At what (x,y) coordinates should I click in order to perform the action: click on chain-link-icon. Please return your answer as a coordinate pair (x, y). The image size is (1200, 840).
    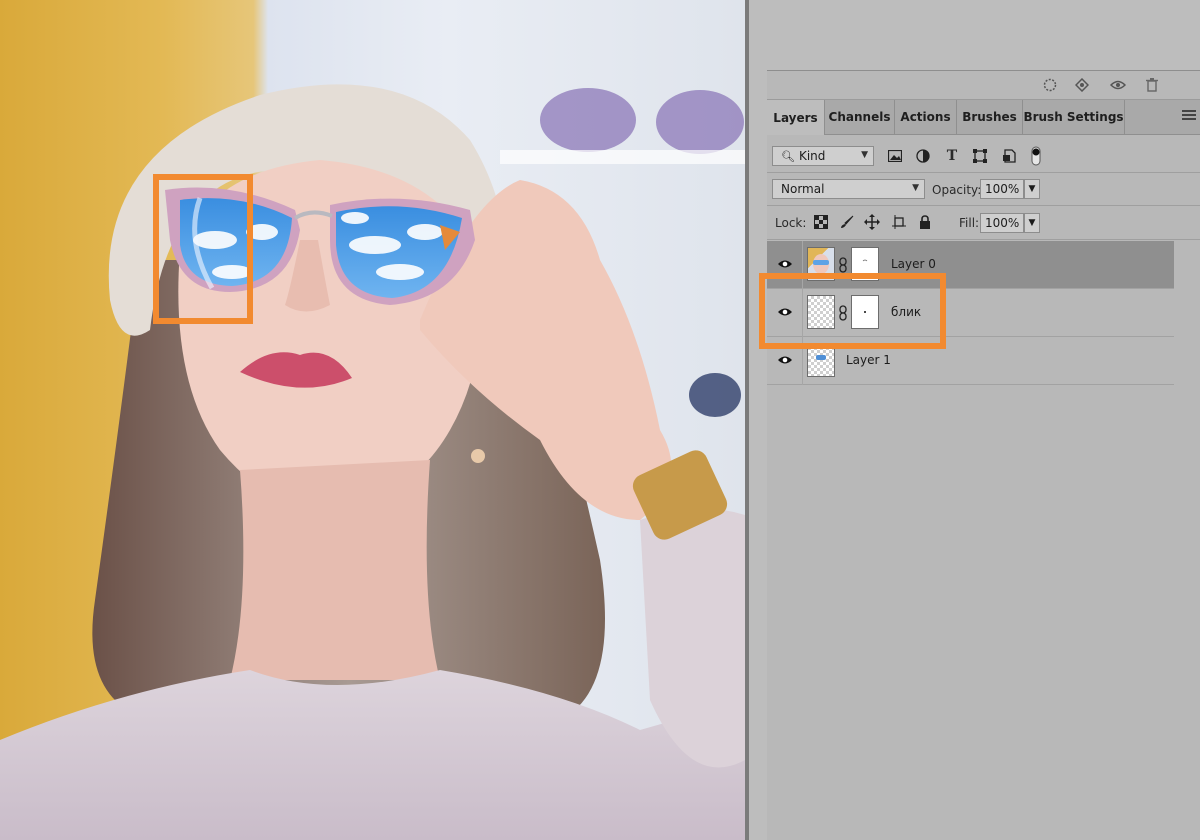
    Looking at the image, I should click on (843, 265).